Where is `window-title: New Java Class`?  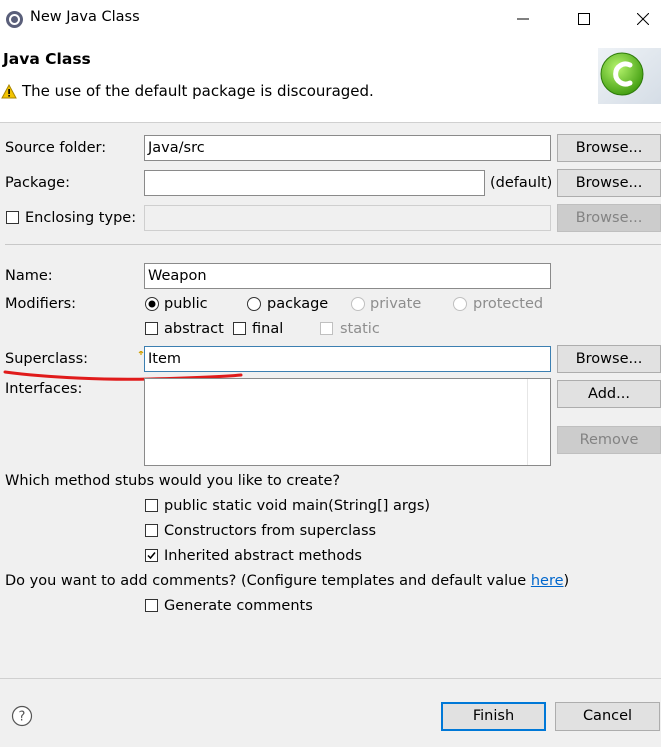
window-title: New Java Class is located at coordinates (85, 17).